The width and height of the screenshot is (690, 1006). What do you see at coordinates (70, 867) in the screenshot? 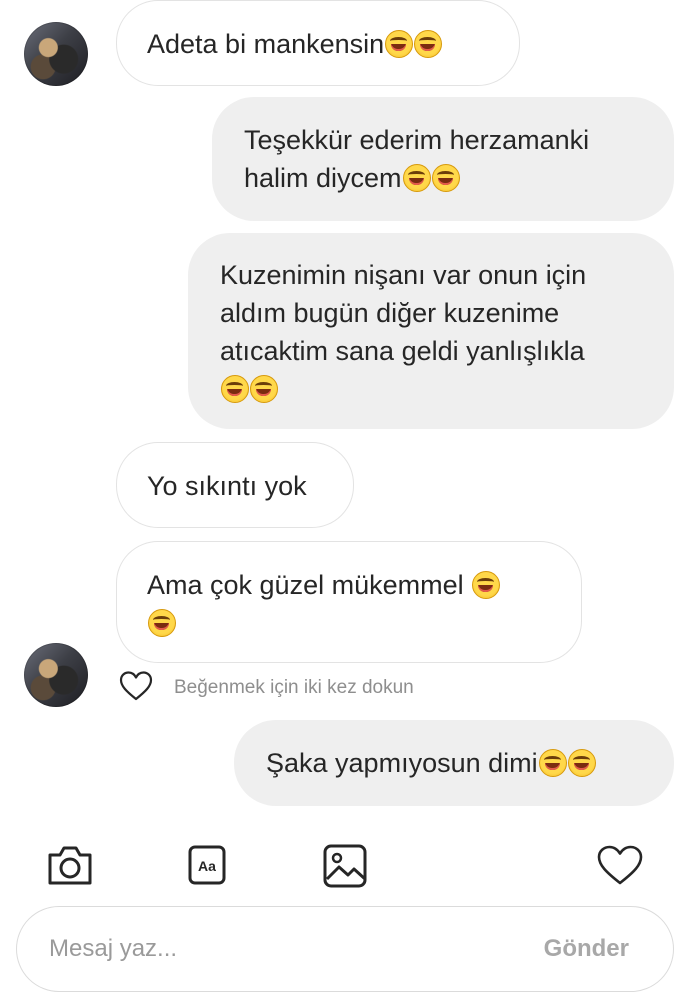
I see `camera-icon` at bounding box center [70, 867].